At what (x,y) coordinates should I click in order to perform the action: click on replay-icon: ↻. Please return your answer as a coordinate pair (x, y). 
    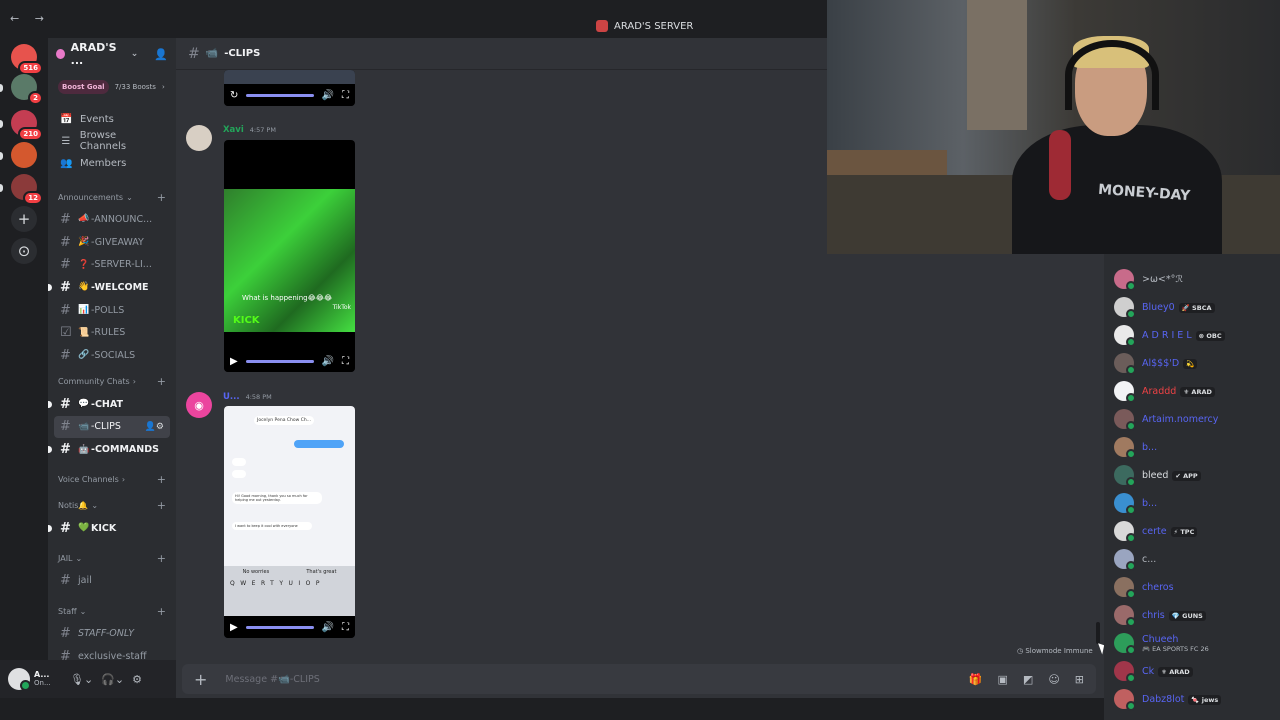
    Looking at the image, I should click on (234, 95).